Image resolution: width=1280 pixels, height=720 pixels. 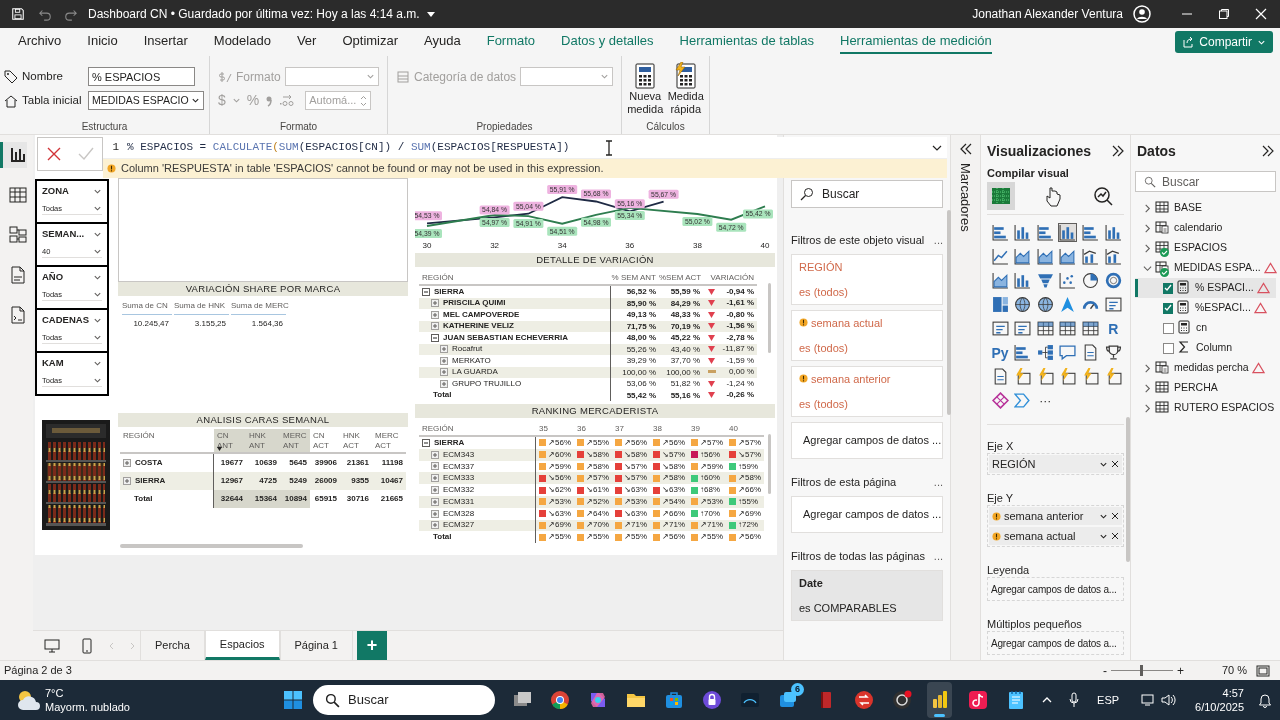 I want to click on home-table-dropdown: MEDIDAS ESPACIO, so click(x=146, y=100).